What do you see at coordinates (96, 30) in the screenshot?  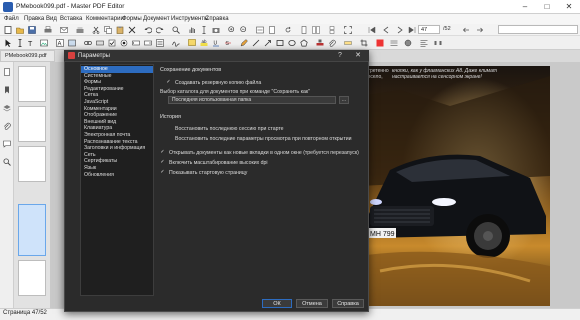 I see `cut-icon` at bounding box center [96, 30].